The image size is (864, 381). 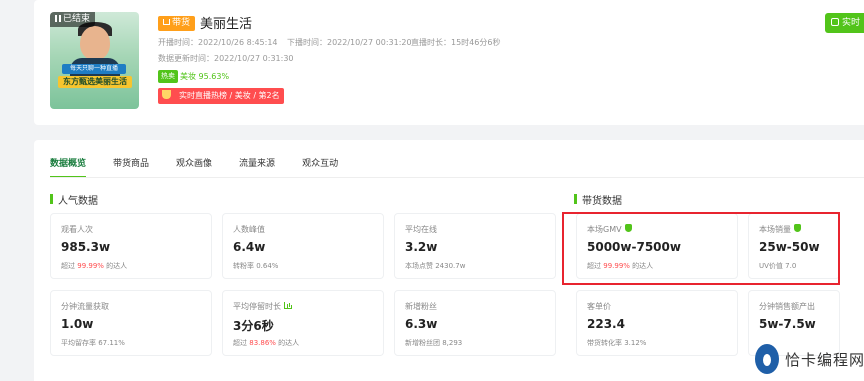 What do you see at coordinates (421, 229) in the screenshot?
I see `metric-label: 平均在线` at bounding box center [421, 229].